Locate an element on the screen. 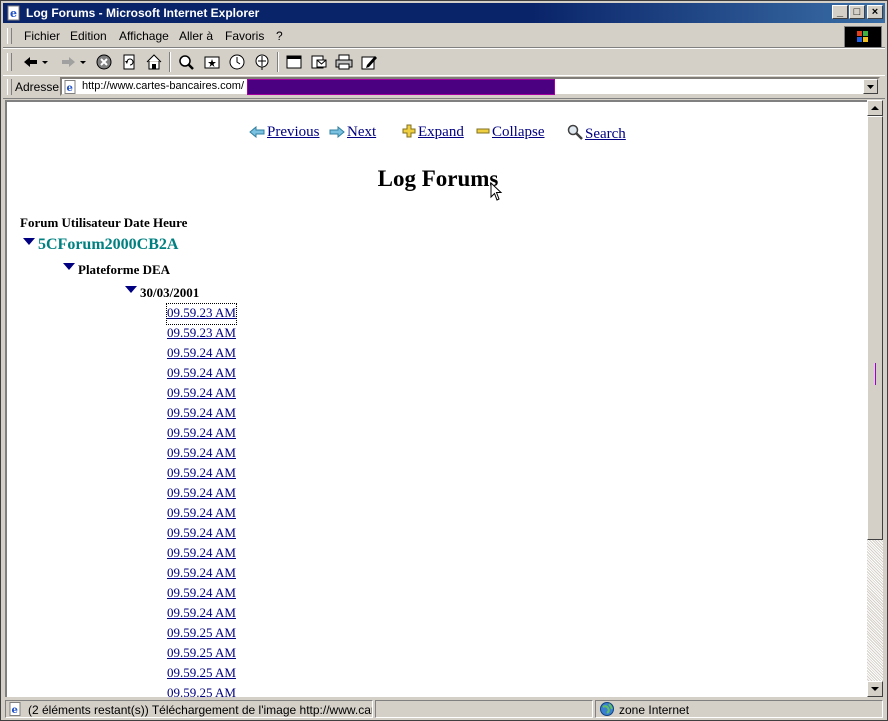  previous-link-text: Previous is located at coordinates (293, 132).